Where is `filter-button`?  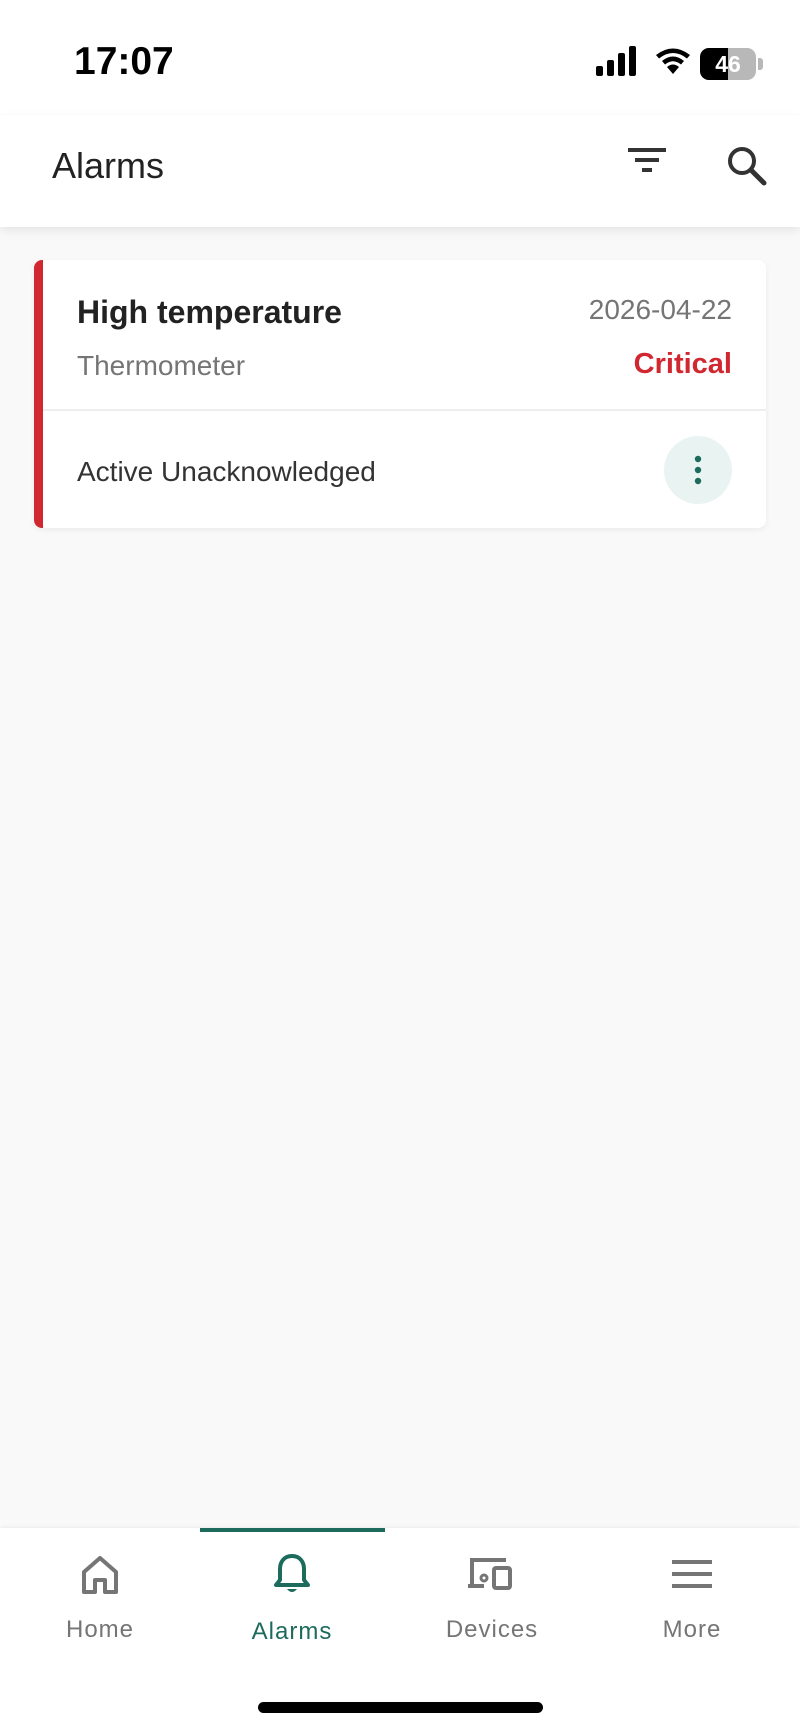
filter-button is located at coordinates (647, 162).